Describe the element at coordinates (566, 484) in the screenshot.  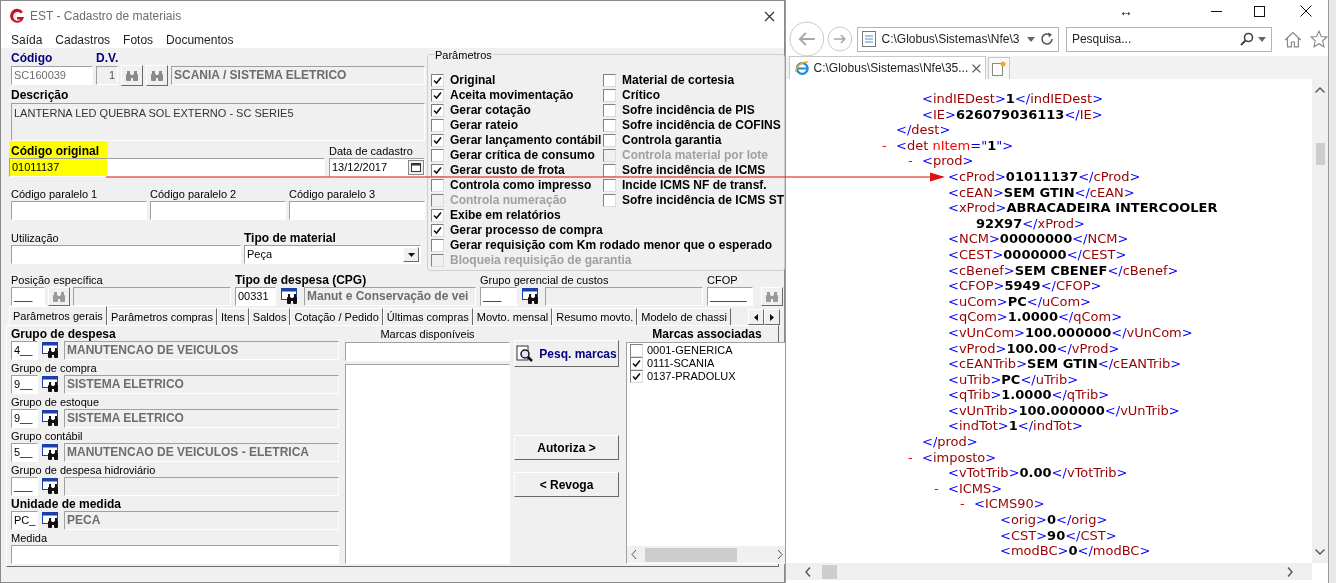
I see `revoke-button: < Revoga` at that location.